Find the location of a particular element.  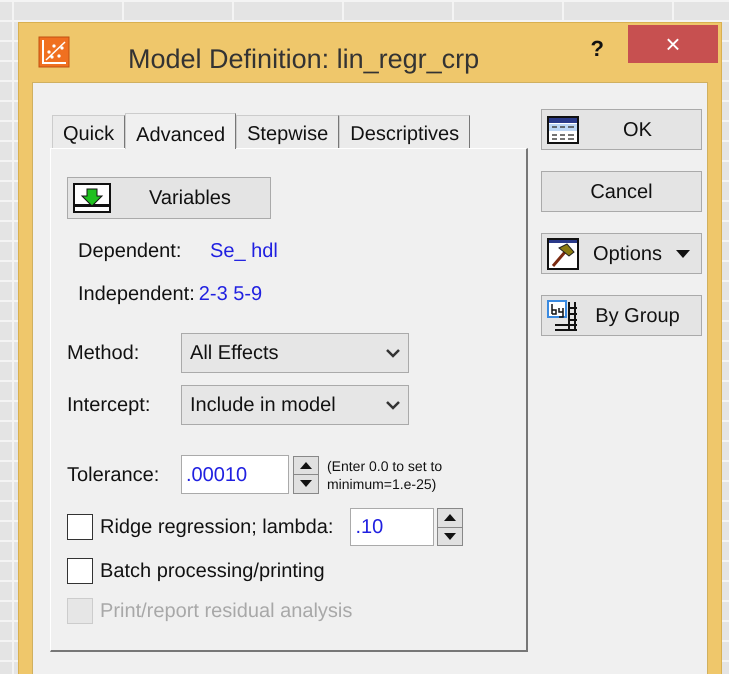

field-label: Method: is located at coordinates (103, 353).